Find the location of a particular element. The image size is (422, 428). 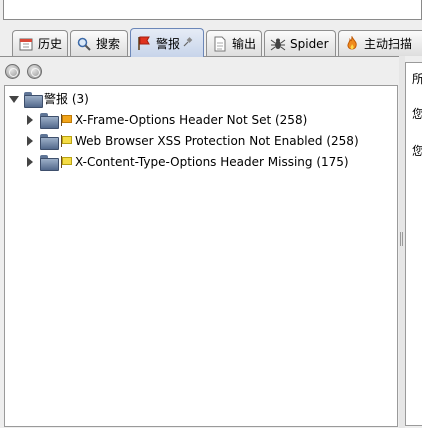

tab-search: 搜索 is located at coordinates (99, 43).